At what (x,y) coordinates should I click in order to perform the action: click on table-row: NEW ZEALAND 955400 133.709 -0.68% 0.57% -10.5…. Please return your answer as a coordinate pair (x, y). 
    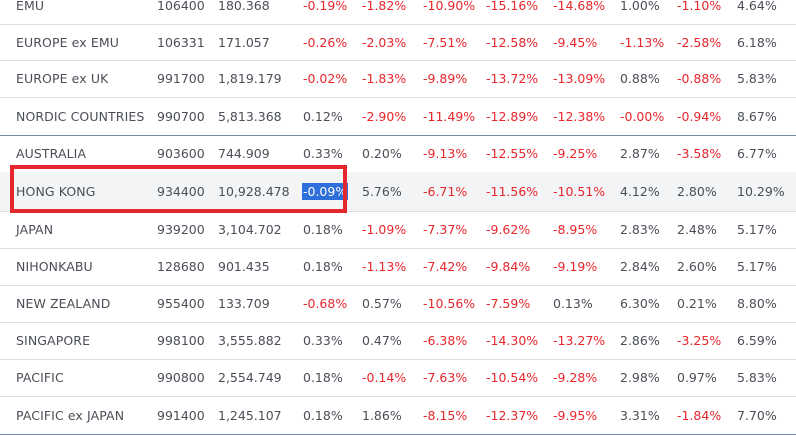
    Looking at the image, I should click on (398, 304).